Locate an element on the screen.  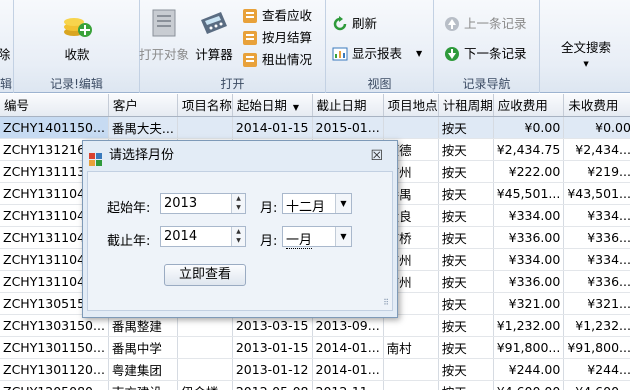
table-cell: ¥1,232.00 is located at coordinates (529, 325).